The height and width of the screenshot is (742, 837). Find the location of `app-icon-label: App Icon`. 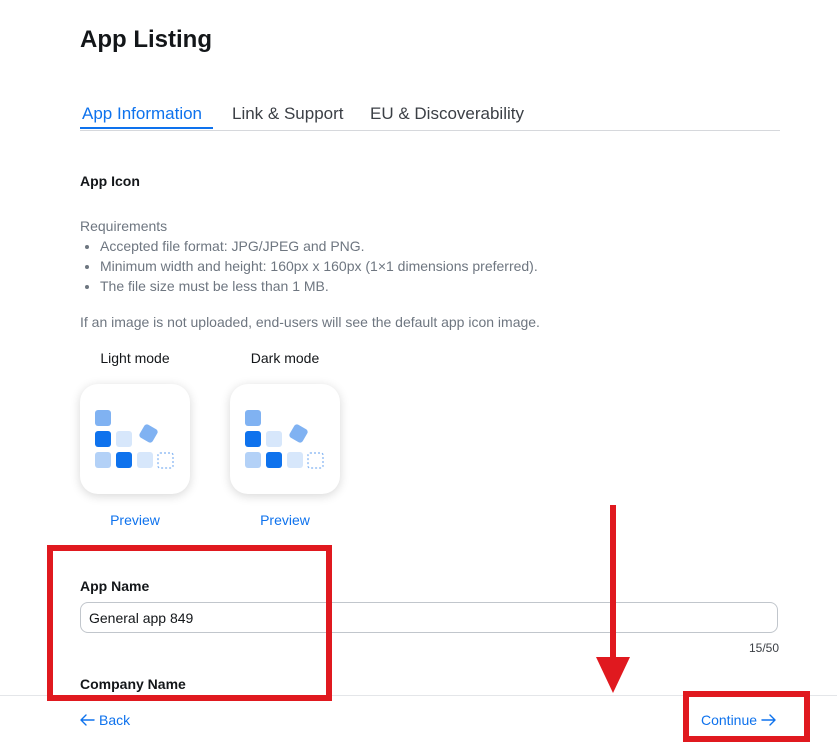

app-icon-label: App Icon is located at coordinates (110, 181).